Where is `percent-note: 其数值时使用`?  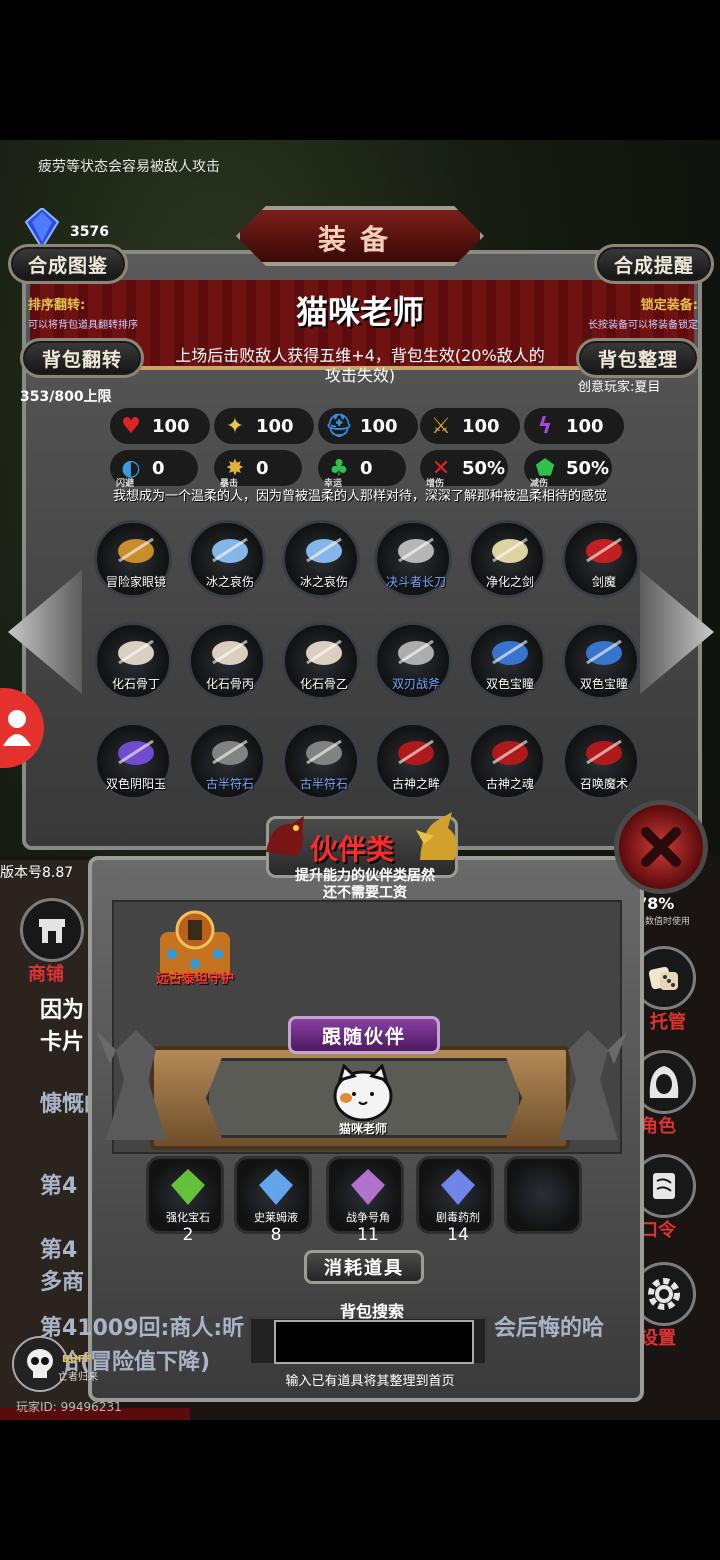 percent-note: 其数值时使用 is located at coordinates (663, 922).